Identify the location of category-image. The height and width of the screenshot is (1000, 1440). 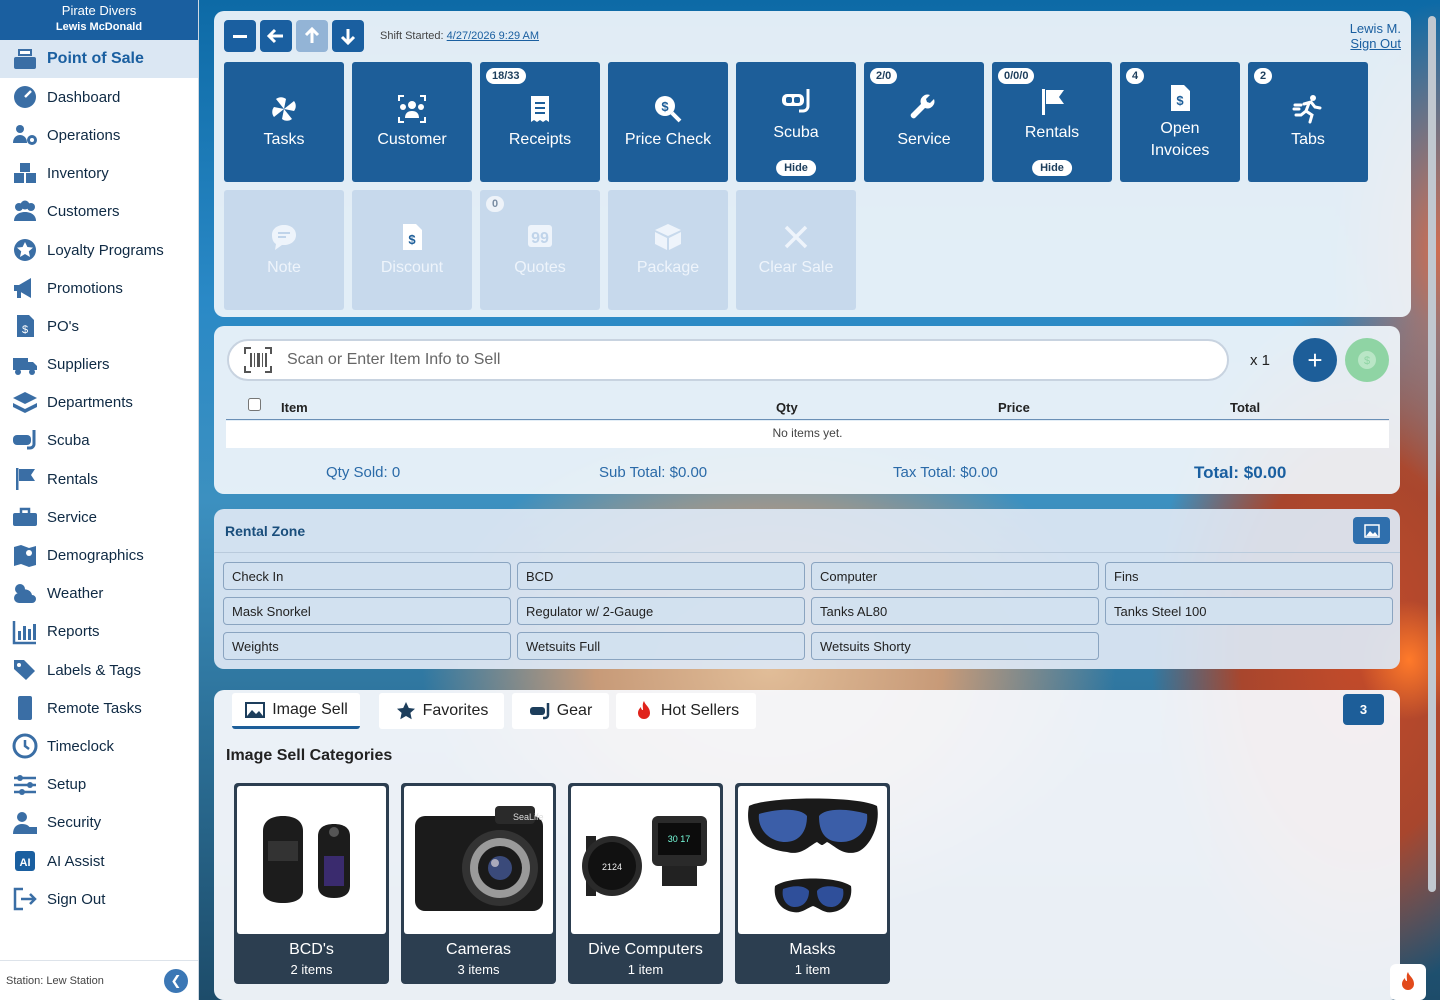
(812, 860).